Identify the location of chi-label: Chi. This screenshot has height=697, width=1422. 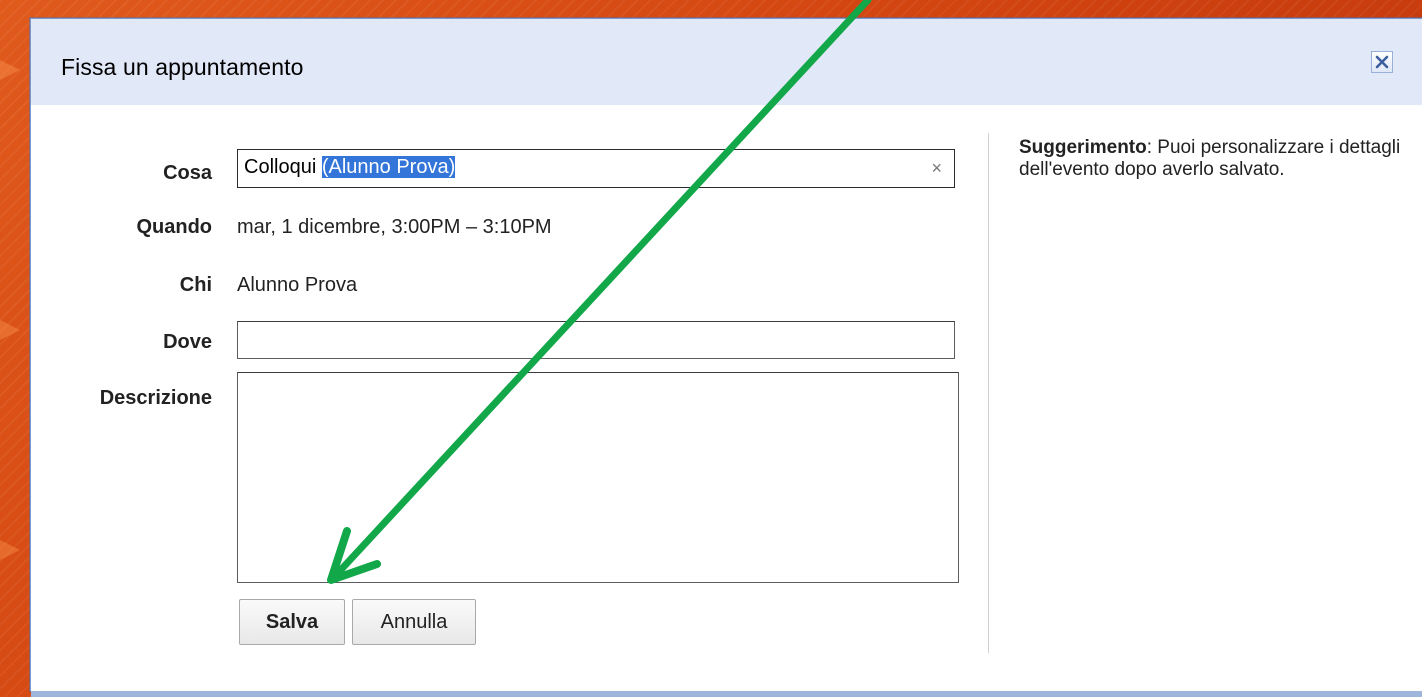
(195, 285).